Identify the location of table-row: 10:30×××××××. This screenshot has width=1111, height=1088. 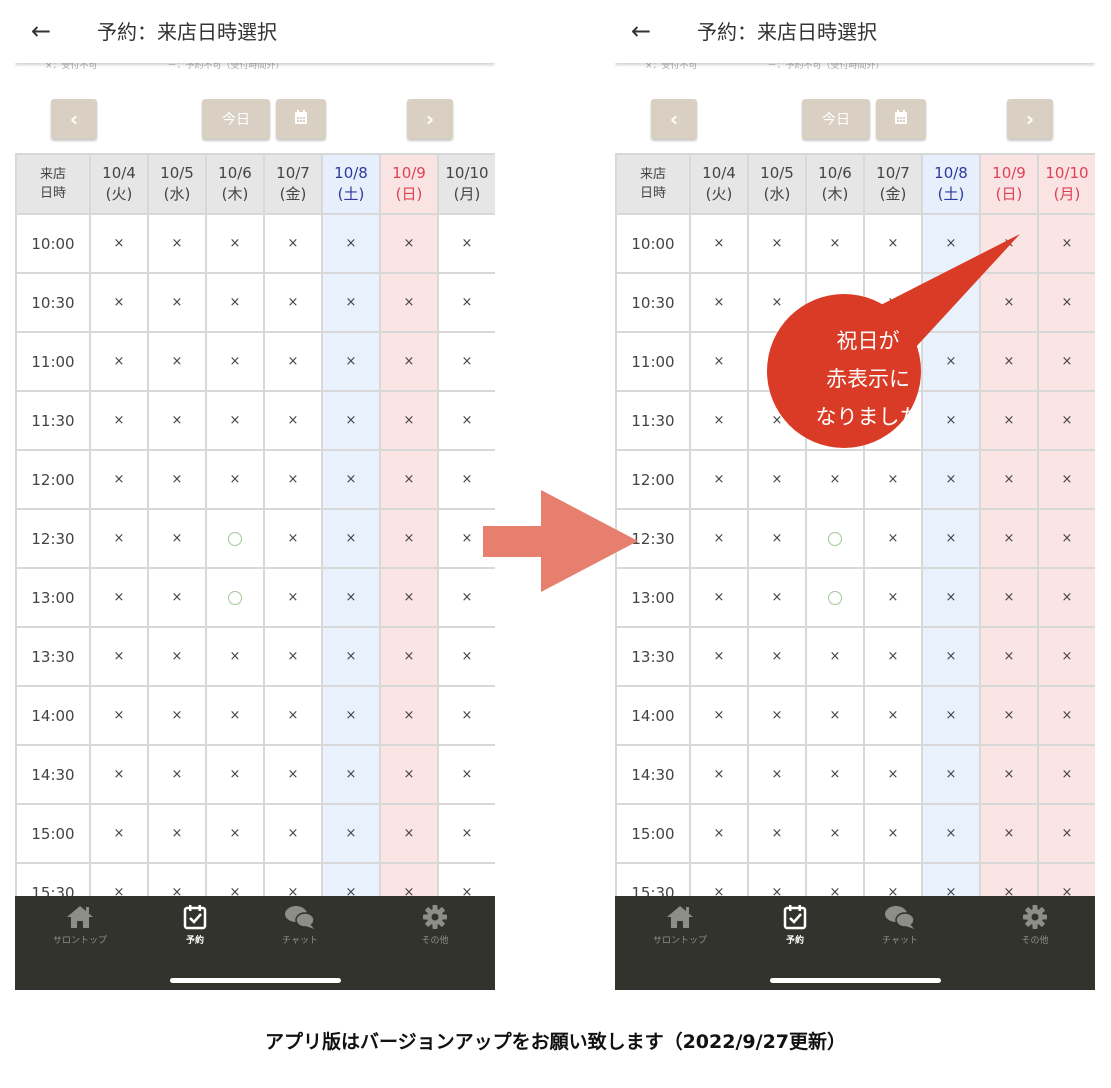
(255, 302).